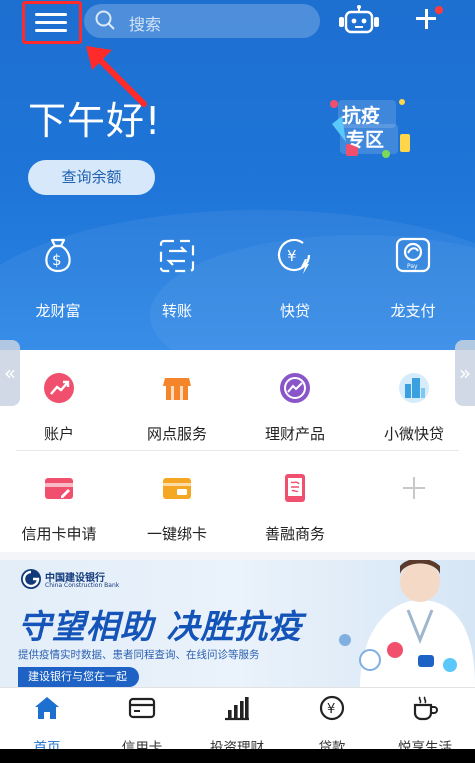 This screenshot has height=763, width=475. I want to click on chevron-left-icon: «, so click(10, 373).